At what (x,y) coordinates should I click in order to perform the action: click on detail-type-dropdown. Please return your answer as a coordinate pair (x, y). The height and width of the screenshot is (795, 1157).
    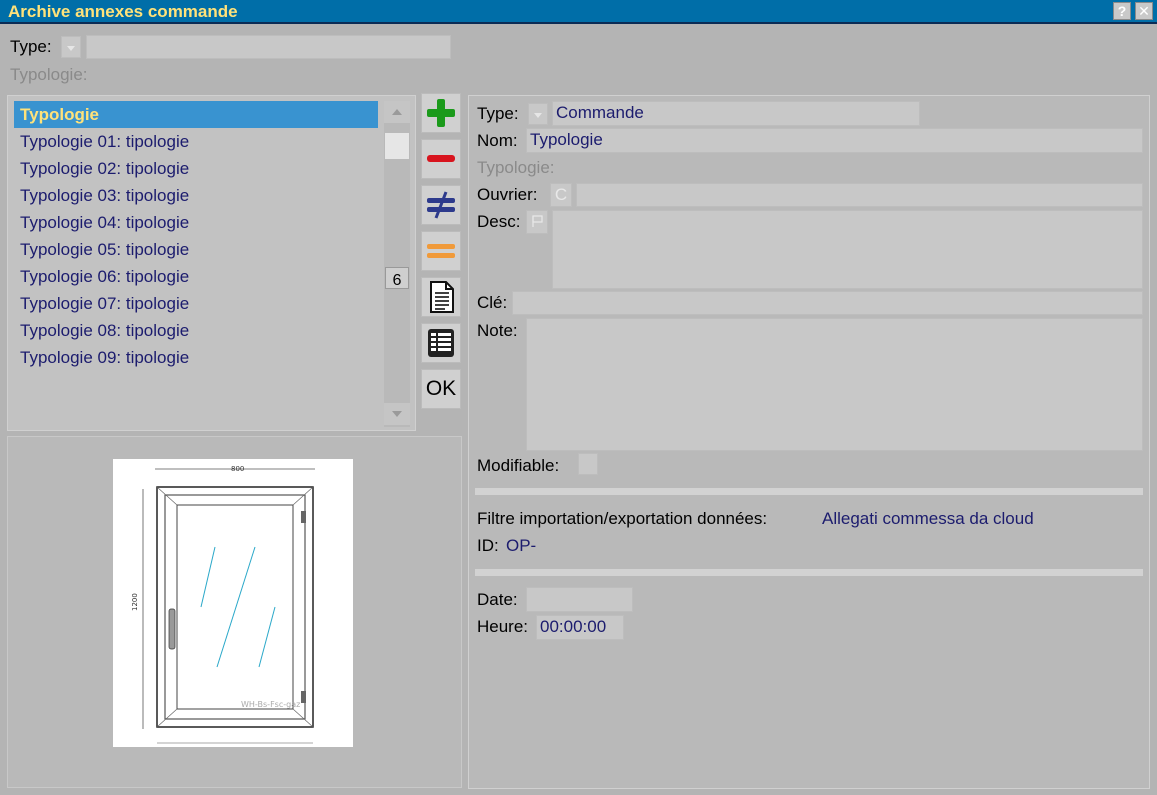
    Looking at the image, I should click on (538, 114).